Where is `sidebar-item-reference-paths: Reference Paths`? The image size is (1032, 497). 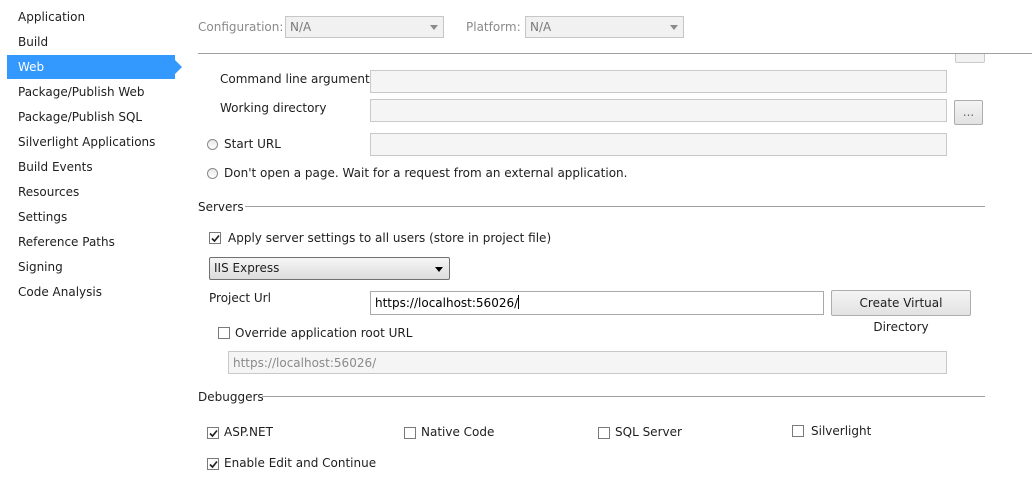
sidebar-item-reference-paths: Reference Paths is located at coordinates (91, 242).